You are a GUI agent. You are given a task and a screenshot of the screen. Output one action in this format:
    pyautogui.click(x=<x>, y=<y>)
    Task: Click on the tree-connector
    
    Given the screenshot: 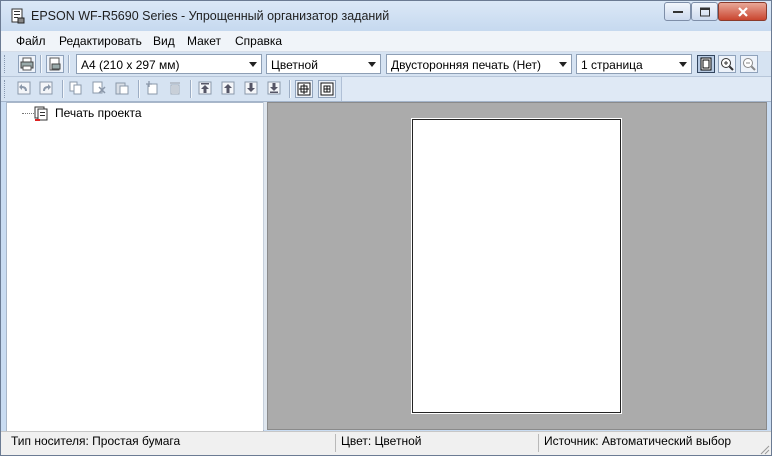 What is the action you would take?
    pyautogui.click(x=28, y=113)
    